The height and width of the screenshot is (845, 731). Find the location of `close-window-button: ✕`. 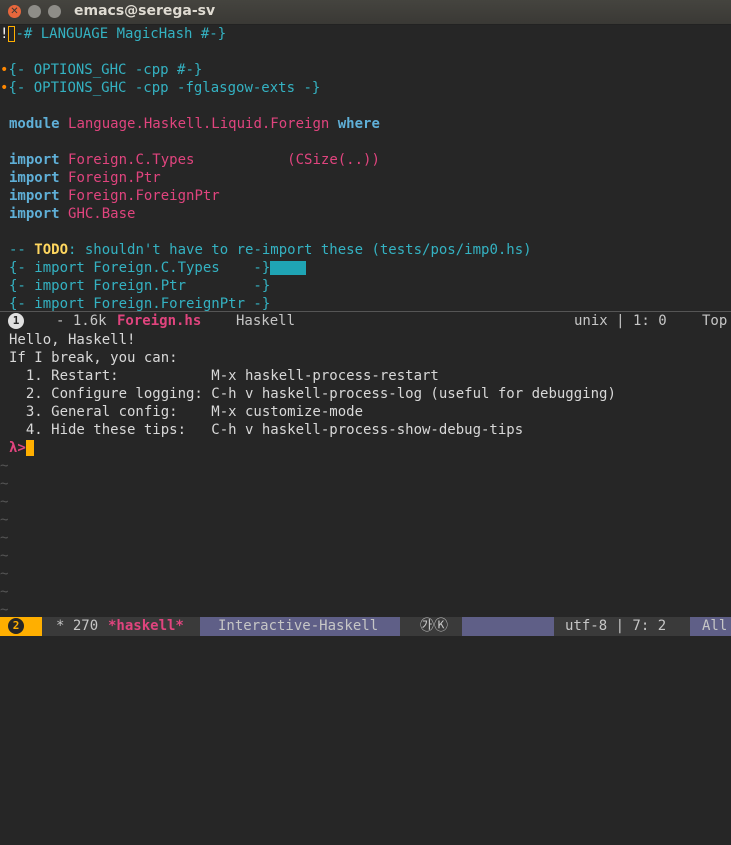

close-window-button: ✕ is located at coordinates (14, 11).